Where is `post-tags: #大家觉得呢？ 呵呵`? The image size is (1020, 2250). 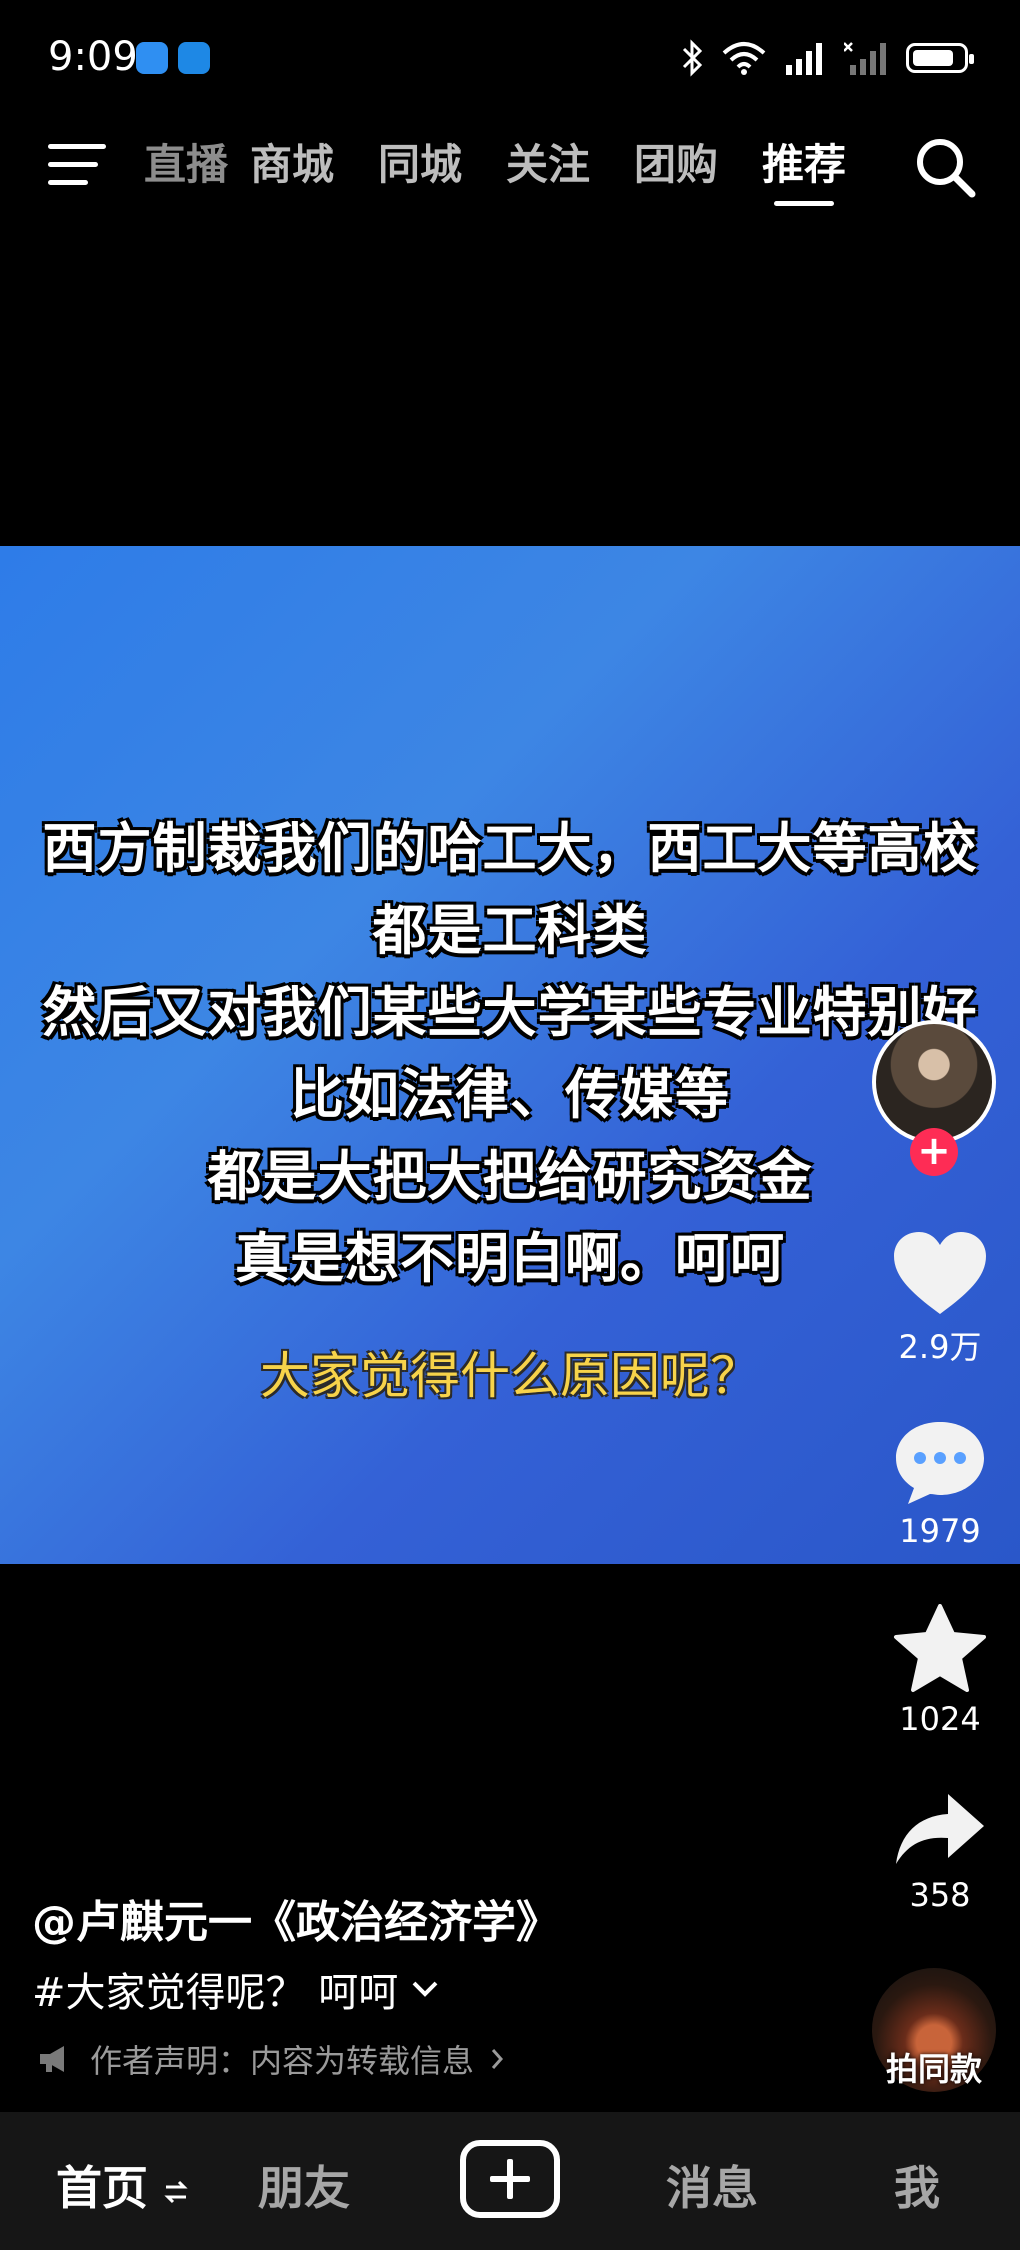
post-tags: #大家觉得呢？ 呵呵 is located at coordinates (215, 1993).